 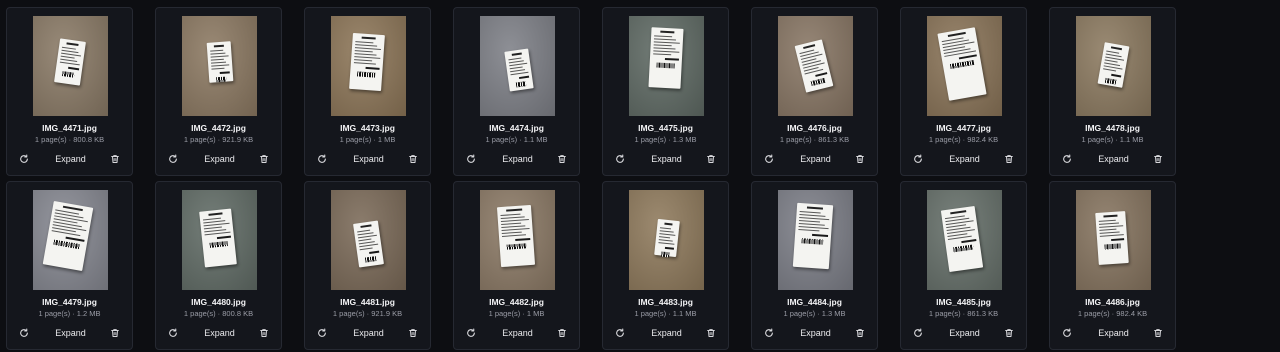 What do you see at coordinates (670, 248) in the screenshot?
I see `receipt-total` at bounding box center [670, 248].